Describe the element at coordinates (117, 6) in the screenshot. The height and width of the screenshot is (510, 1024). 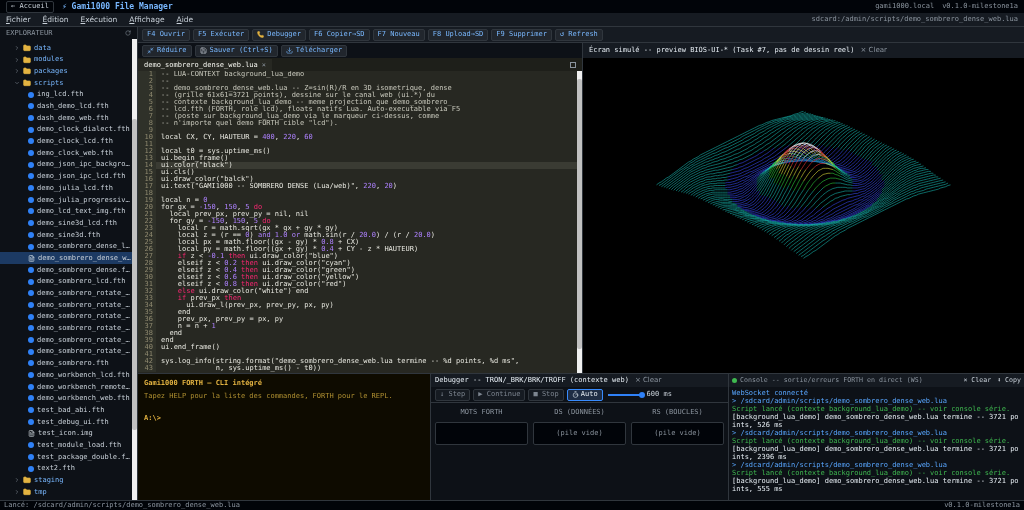
I see `app-title: ⚡ Gami1000 File Manager` at that location.